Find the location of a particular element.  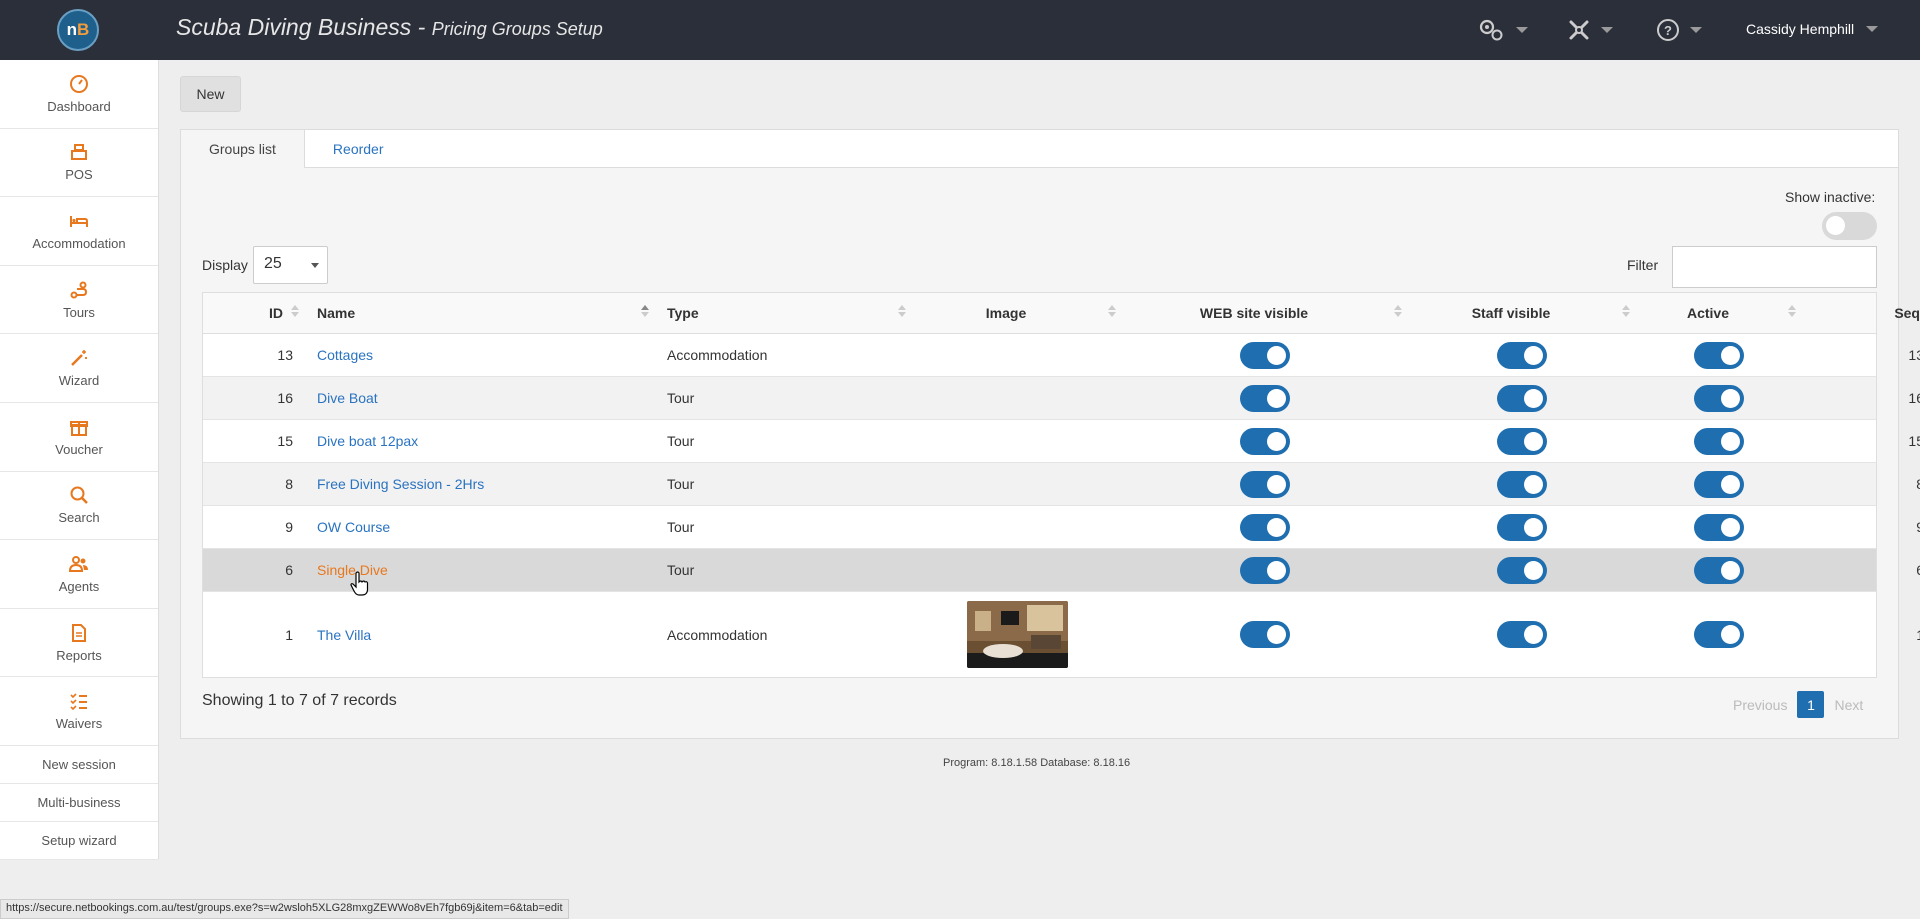

display-label: Display is located at coordinates (225, 265).